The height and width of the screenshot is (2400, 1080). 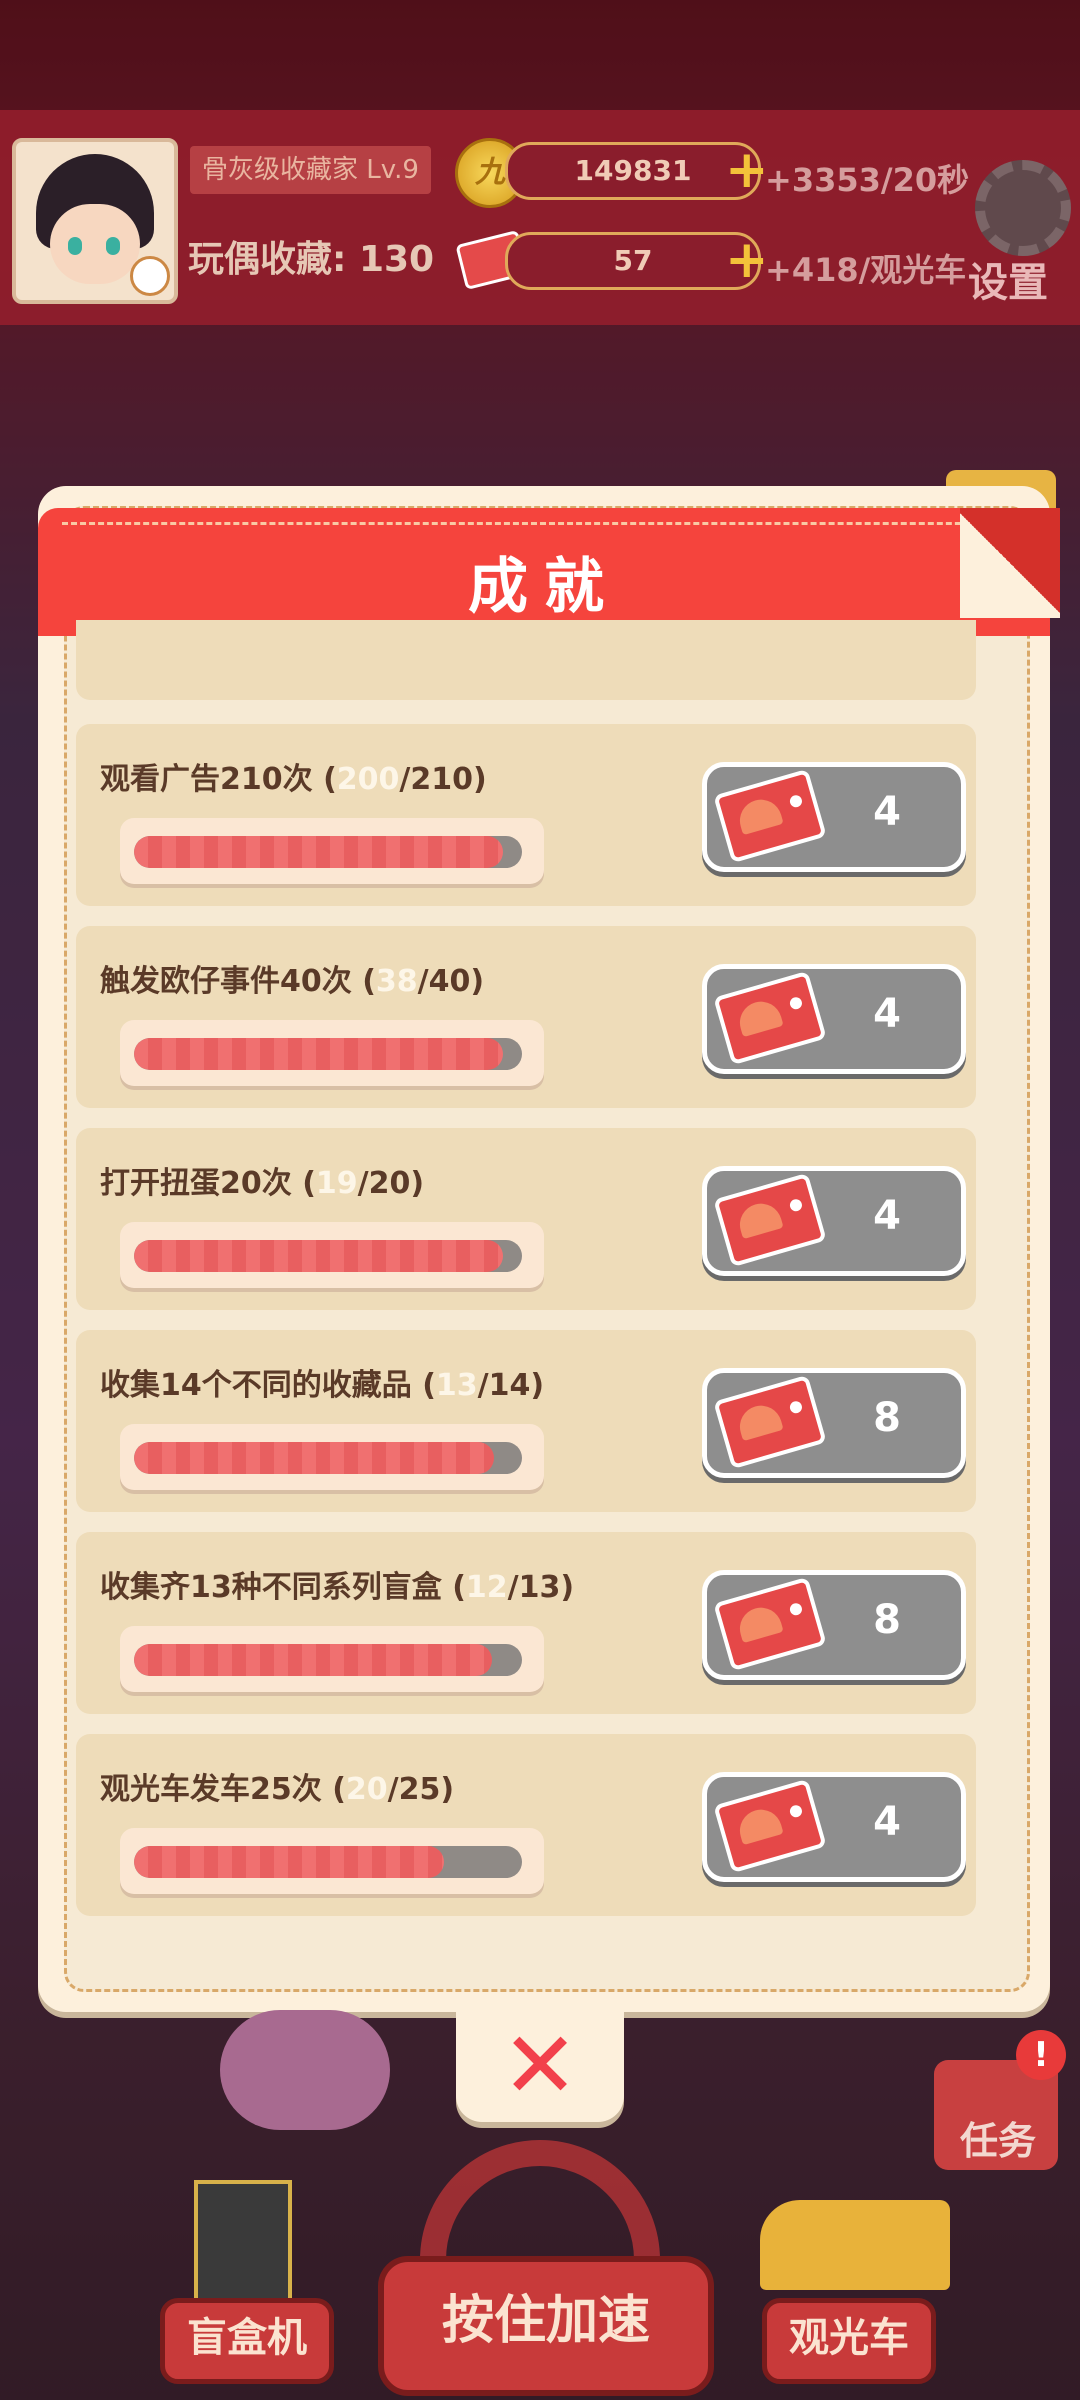 I want to click on achievement-description: 观看广告210次 (200/210), so click(x=293, y=779).